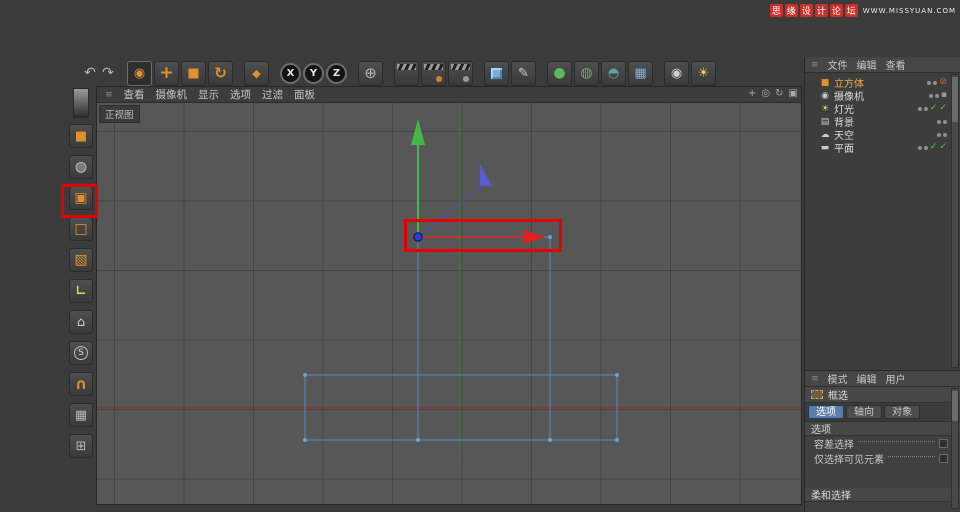 The image size is (960, 512). I want to click on live-selection-button: ◉, so click(139, 73).